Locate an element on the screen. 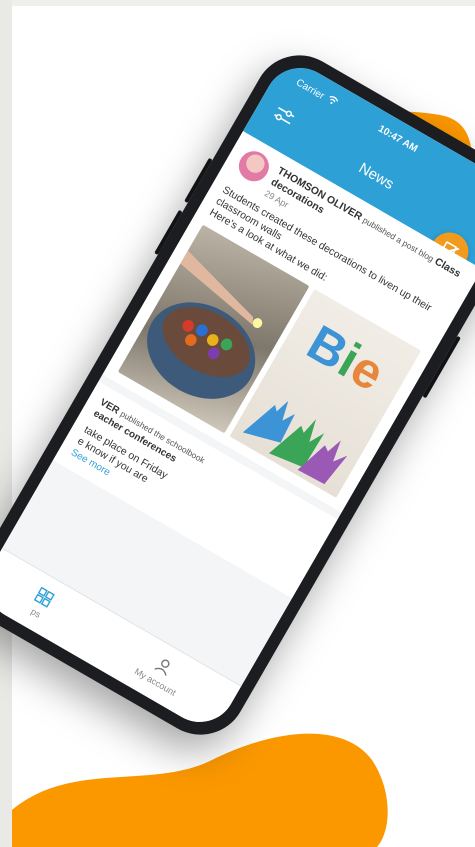 The width and height of the screenshot is (475, 847). nav-my-account: My account is located at coordinates (160, 672).